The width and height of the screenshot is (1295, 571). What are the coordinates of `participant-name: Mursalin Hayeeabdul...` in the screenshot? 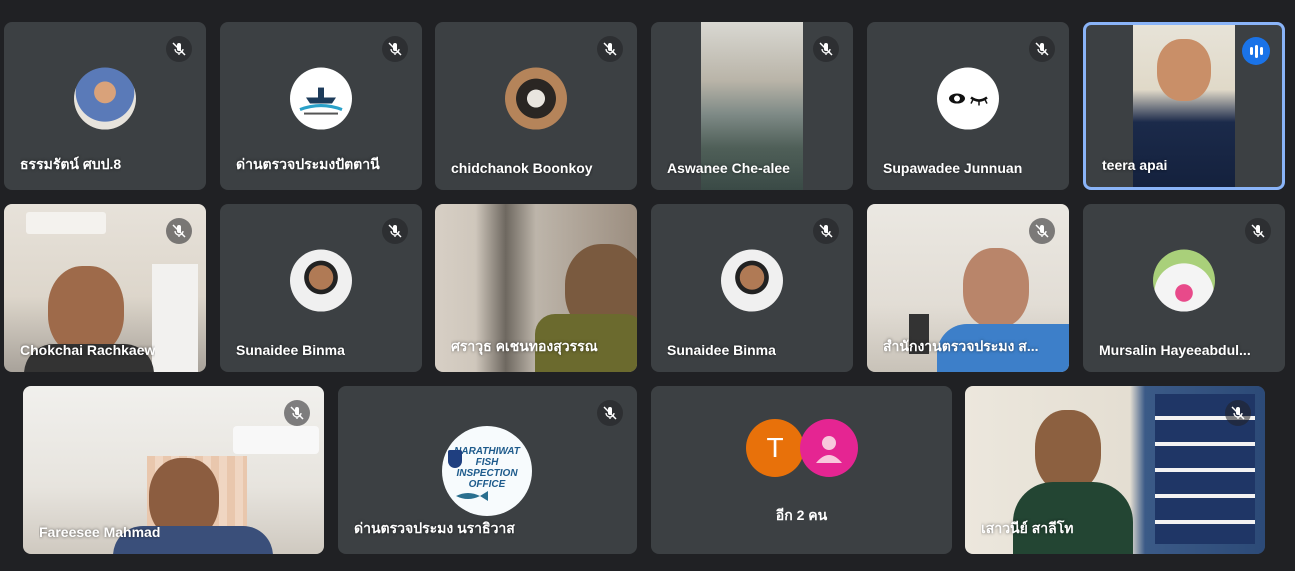 It's located at (1175, 350).